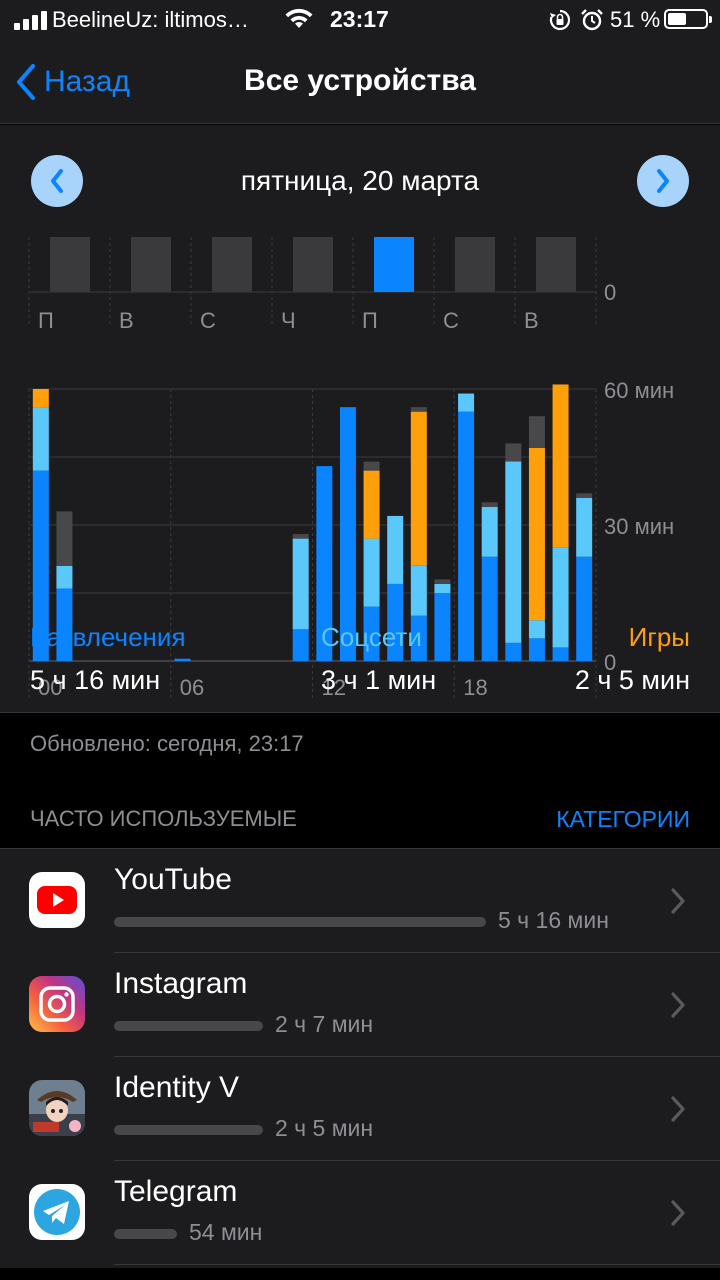 This screenshot has height=1280, width=720. What do you see at coordinates (592, 20) in the screenshot?
I see `alarm-icon` at bounding box center [592, 20].